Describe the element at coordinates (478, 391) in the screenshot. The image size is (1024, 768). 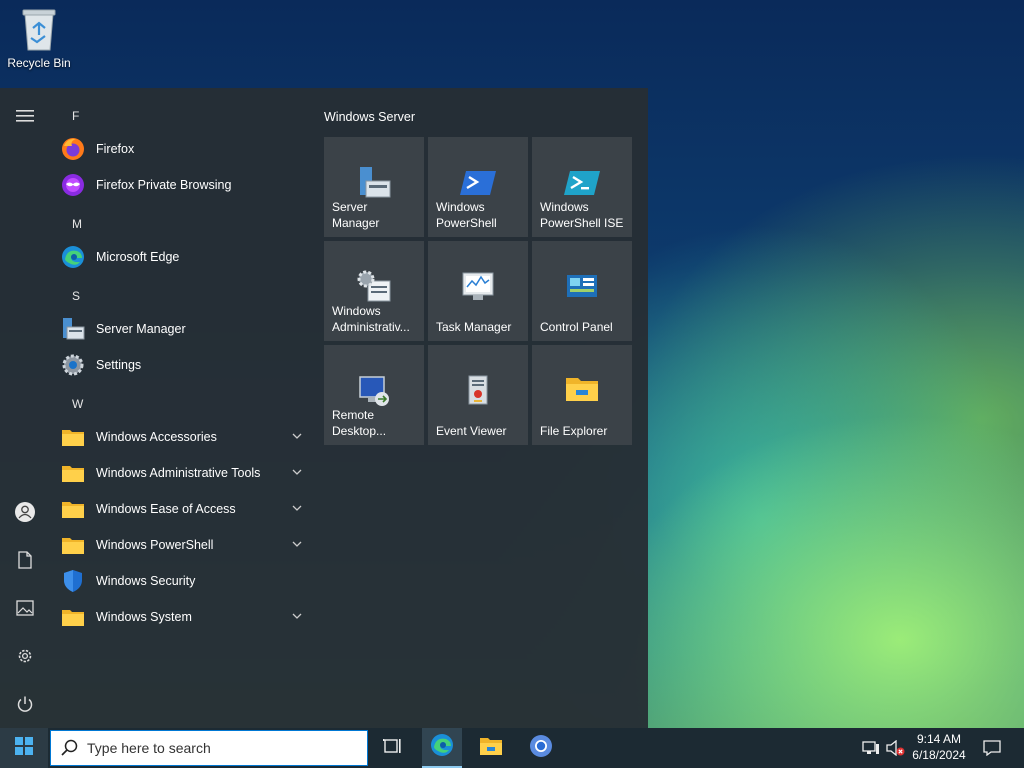
I see `event-viewer-icon` at that location.